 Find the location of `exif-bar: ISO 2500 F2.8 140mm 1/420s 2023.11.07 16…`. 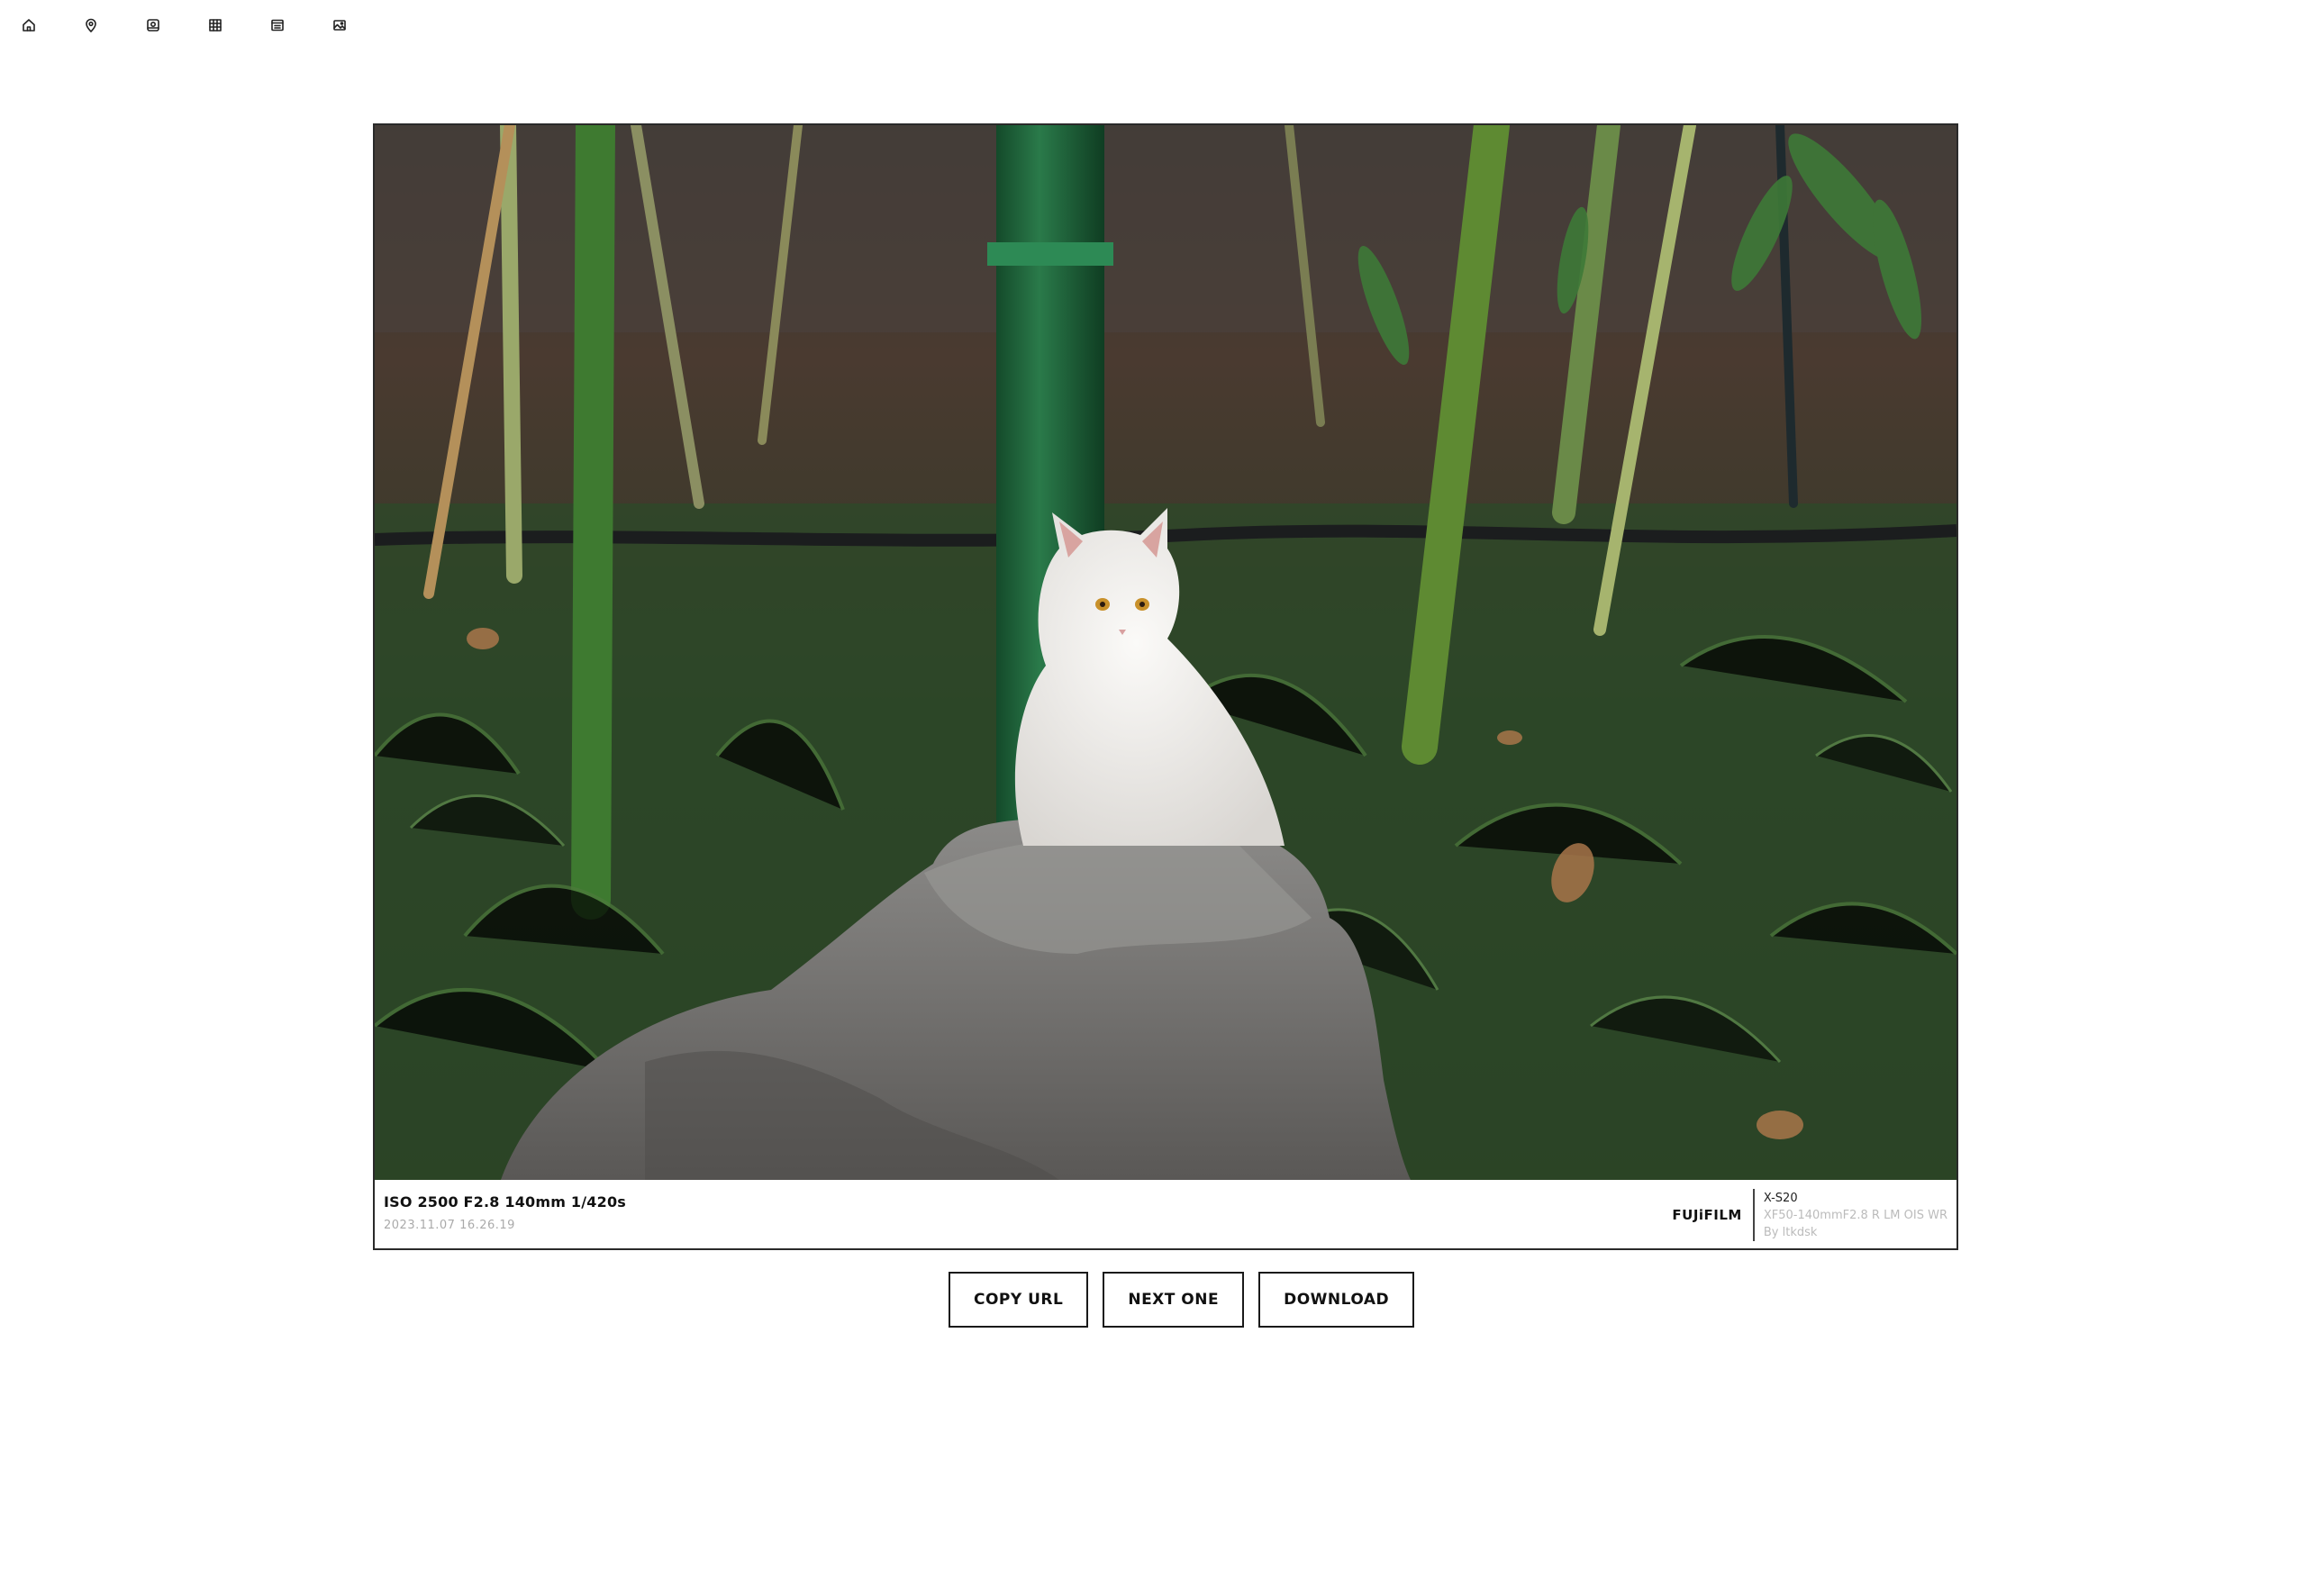

exif-bar: ISO 2500 F2.8 140mm 1/420s 2023.11.07 16… is located at coordinates (1165, 1214).